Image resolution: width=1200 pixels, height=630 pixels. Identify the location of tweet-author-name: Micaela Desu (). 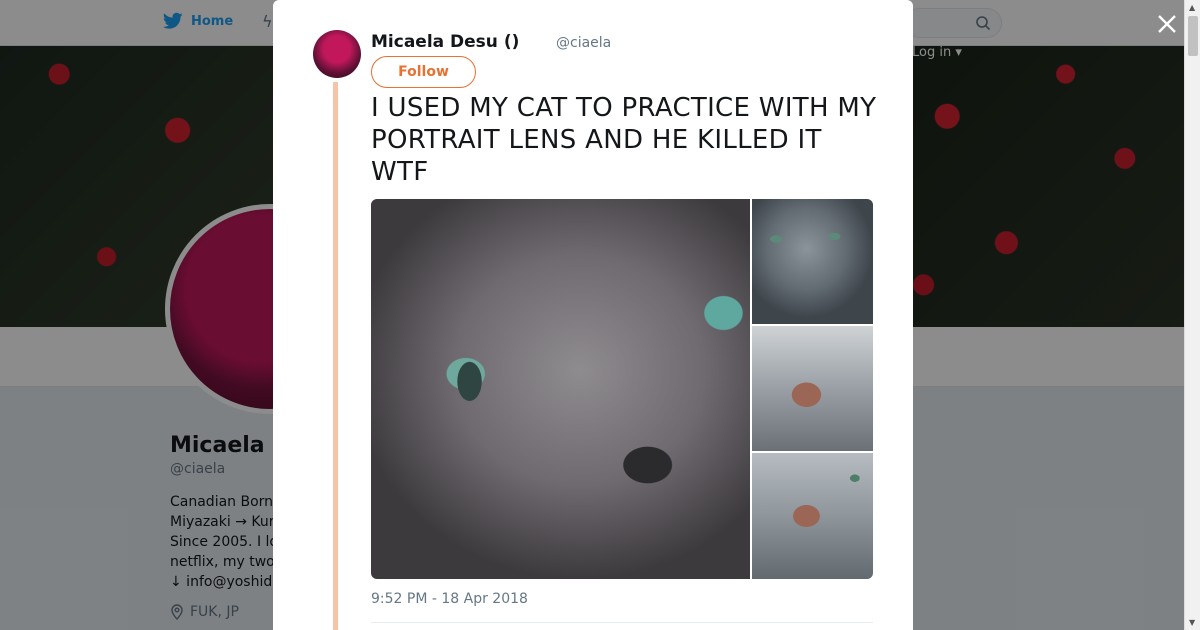
(445, 42).